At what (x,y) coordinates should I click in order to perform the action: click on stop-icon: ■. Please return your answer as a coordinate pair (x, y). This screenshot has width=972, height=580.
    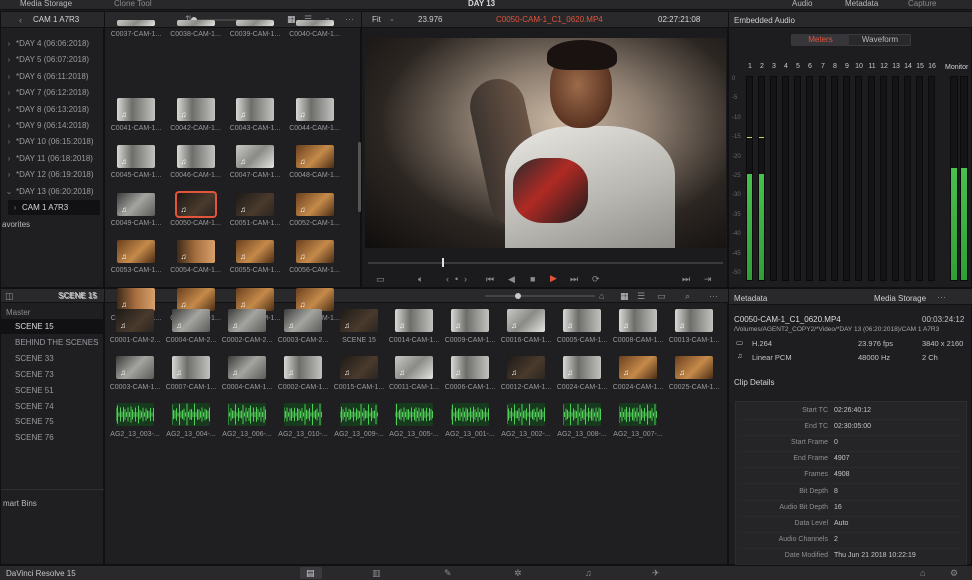
    Looking at the image, I should click on (532, 279).